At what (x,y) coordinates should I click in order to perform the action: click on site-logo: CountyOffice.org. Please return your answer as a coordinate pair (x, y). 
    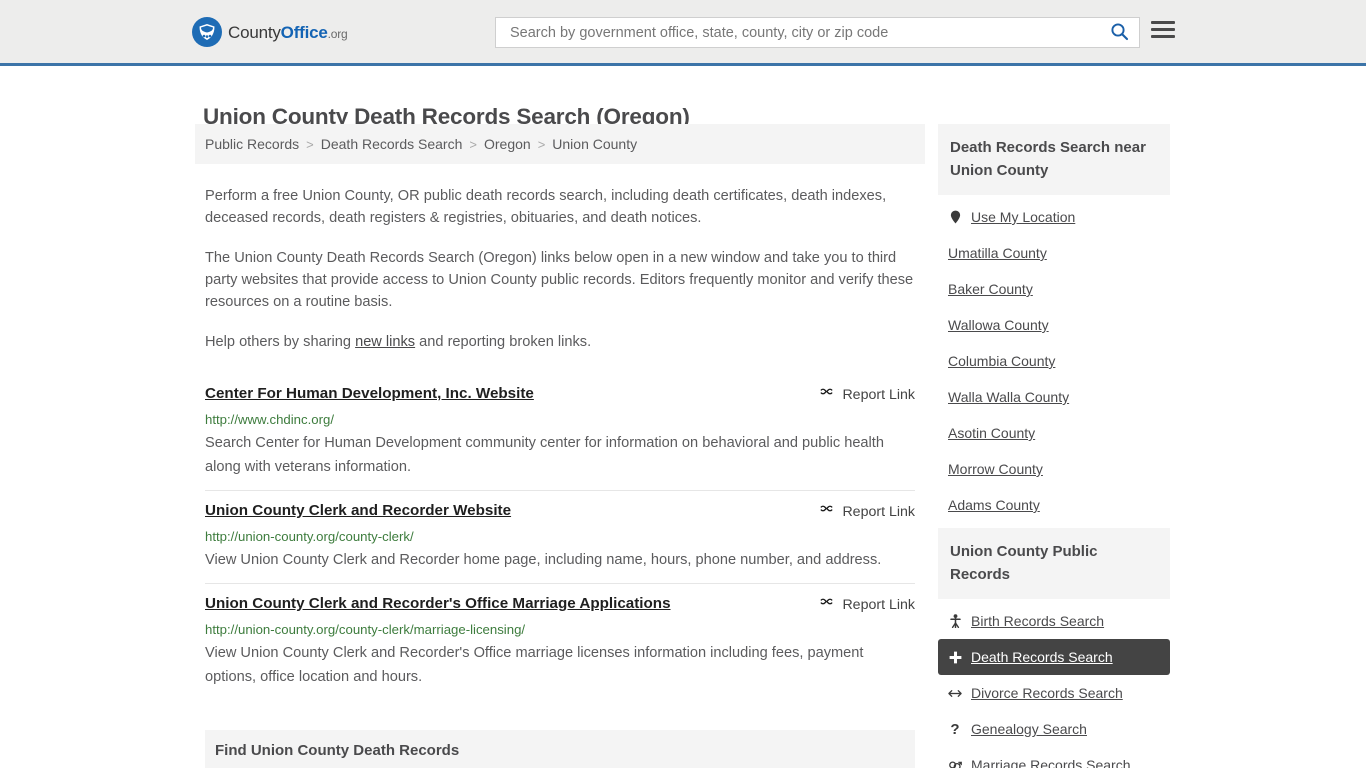
    Looking at the image, I should click on (270, 32).